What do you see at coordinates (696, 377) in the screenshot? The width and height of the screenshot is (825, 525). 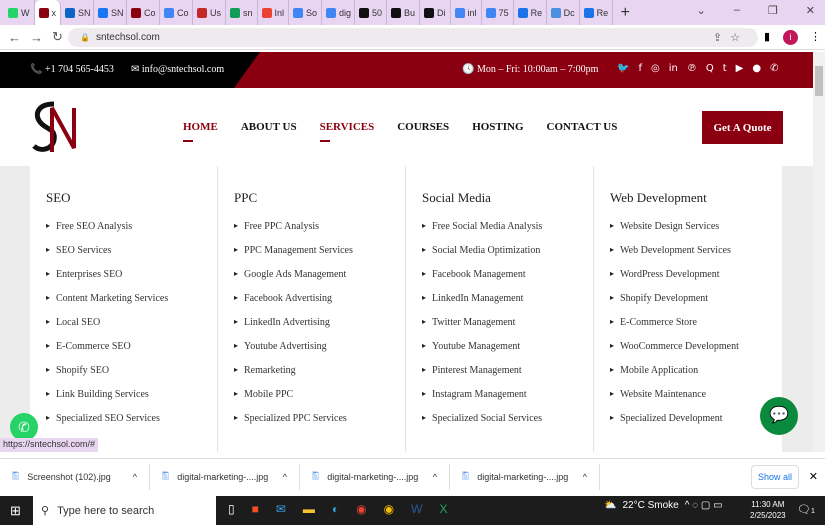 I see `service-link: Mobile Application` at bounding box center [696, 377].